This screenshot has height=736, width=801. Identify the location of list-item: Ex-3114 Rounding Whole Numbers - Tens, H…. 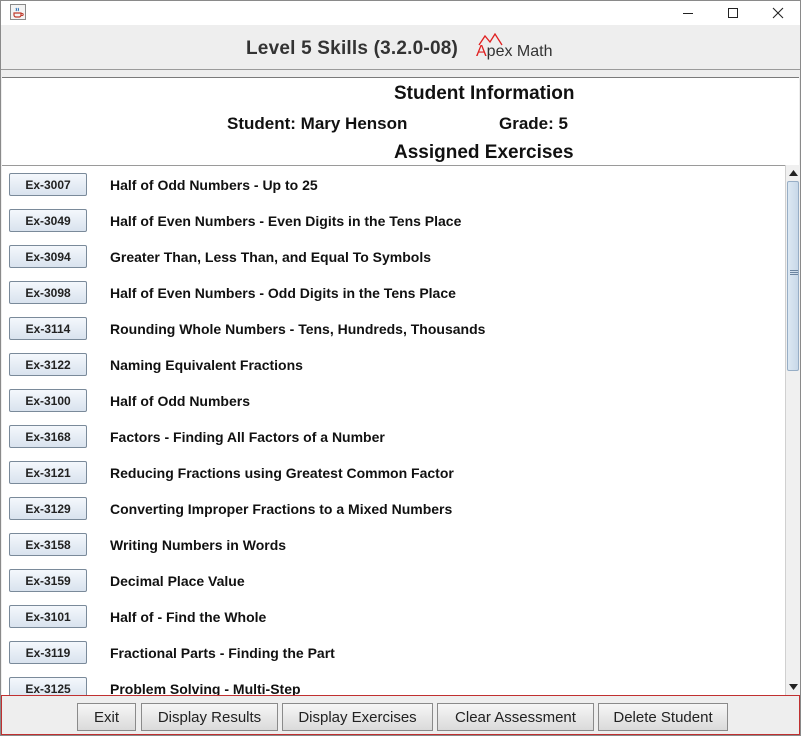
(393, 328).